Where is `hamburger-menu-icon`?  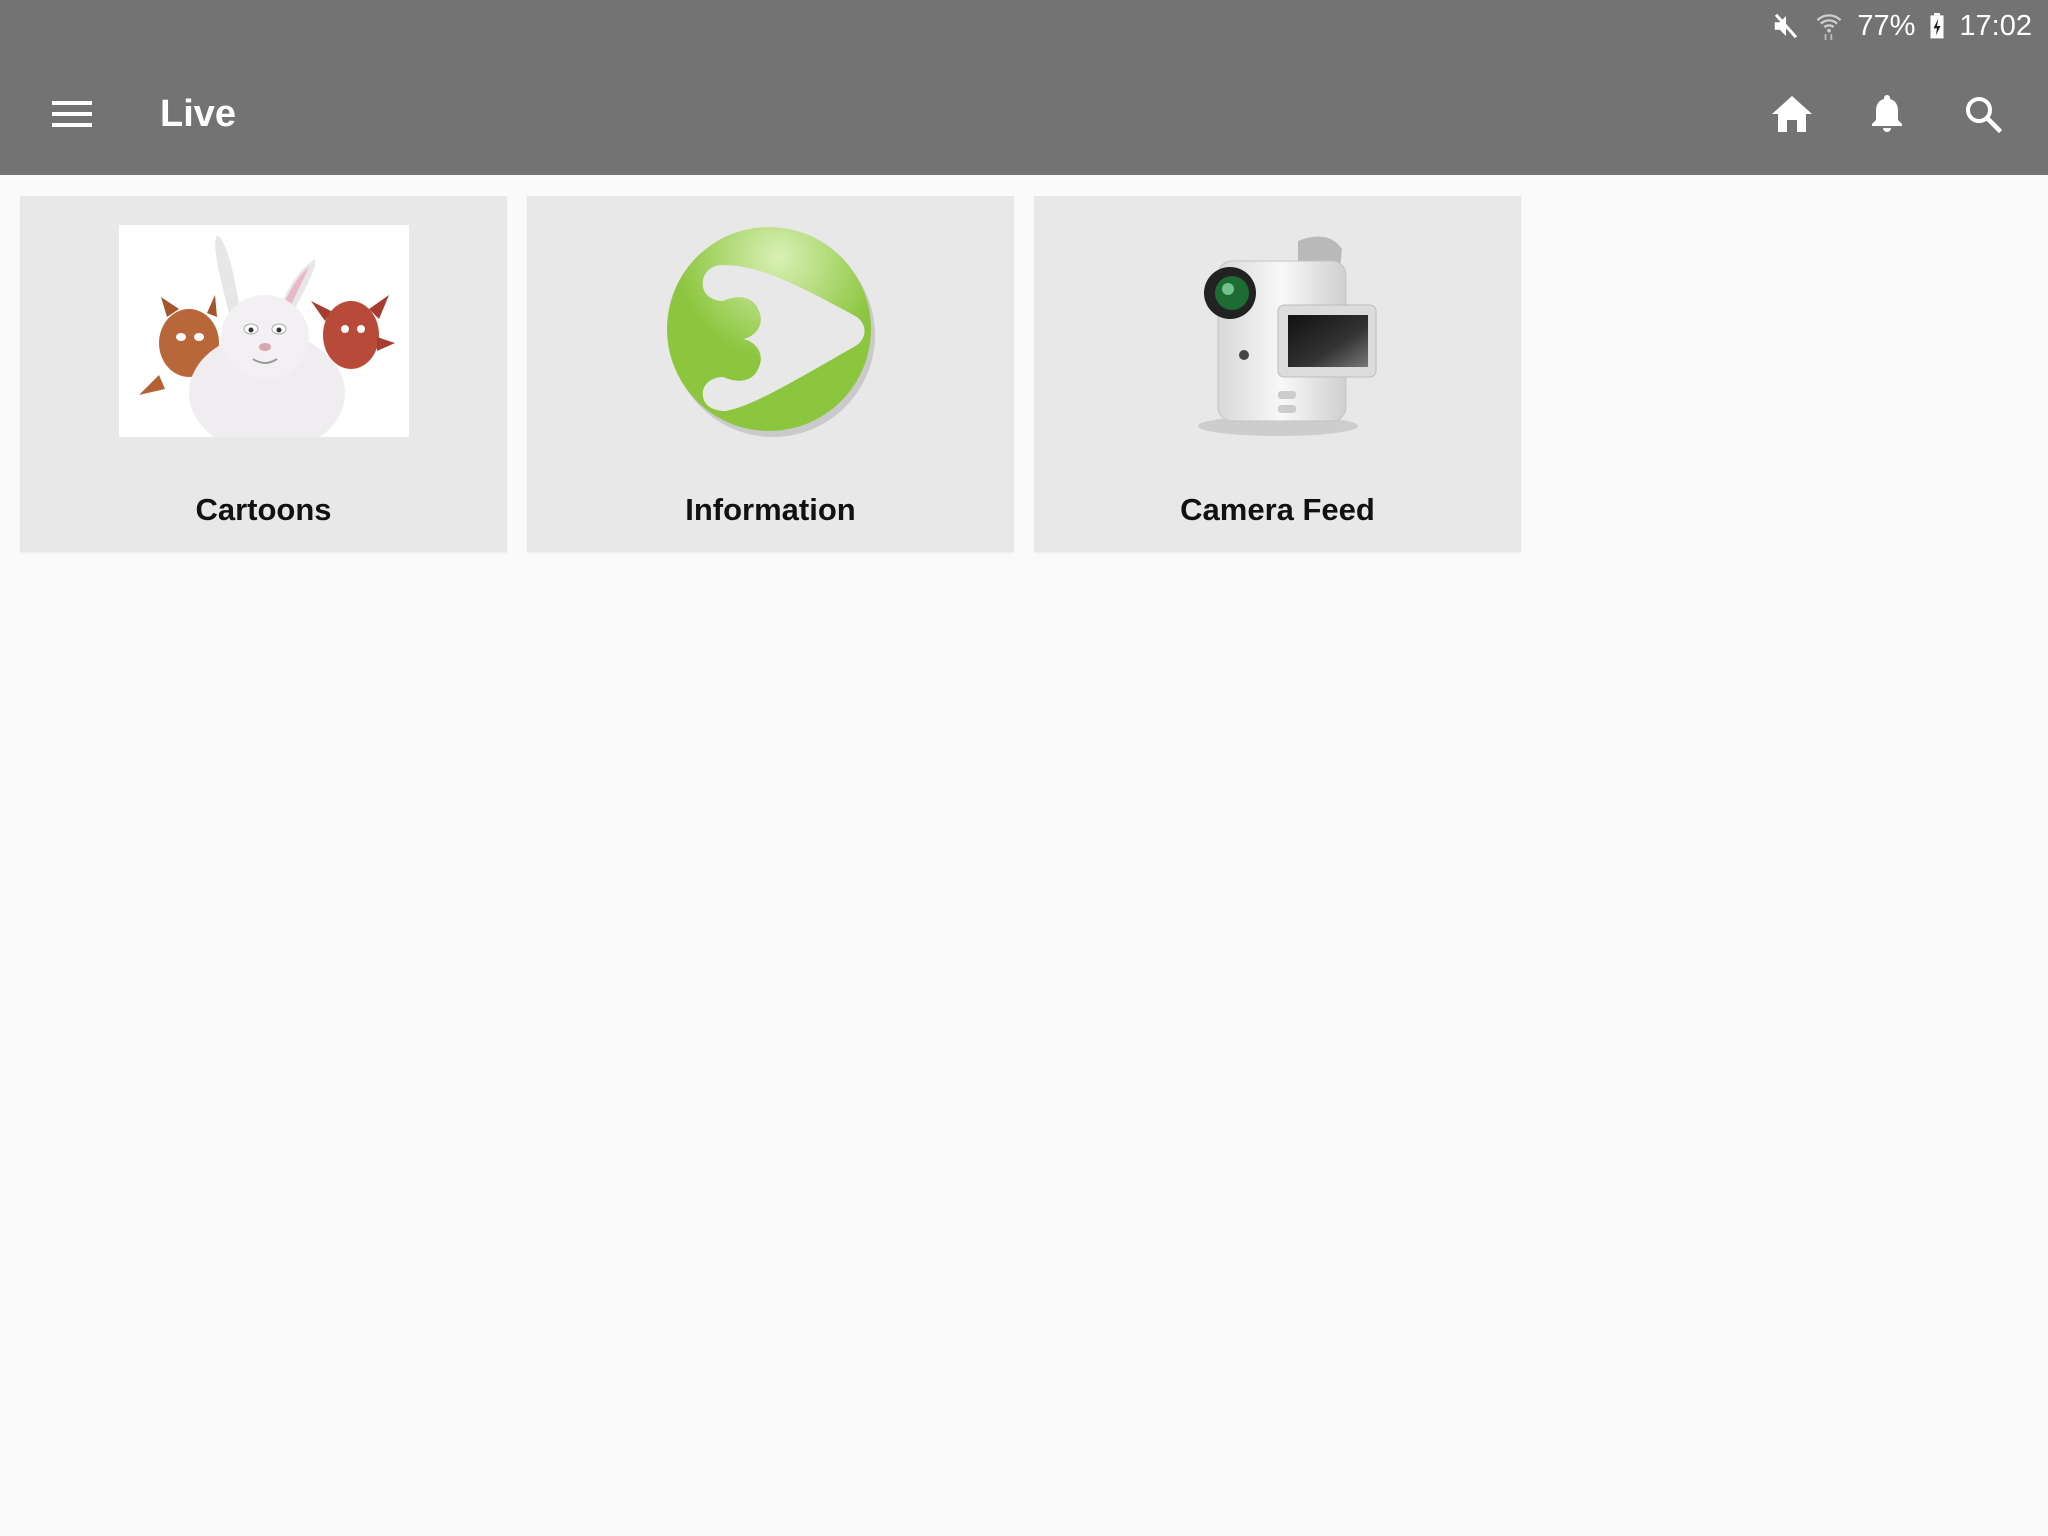
hamburger-menu-icon is located at coordinates (72, 116).